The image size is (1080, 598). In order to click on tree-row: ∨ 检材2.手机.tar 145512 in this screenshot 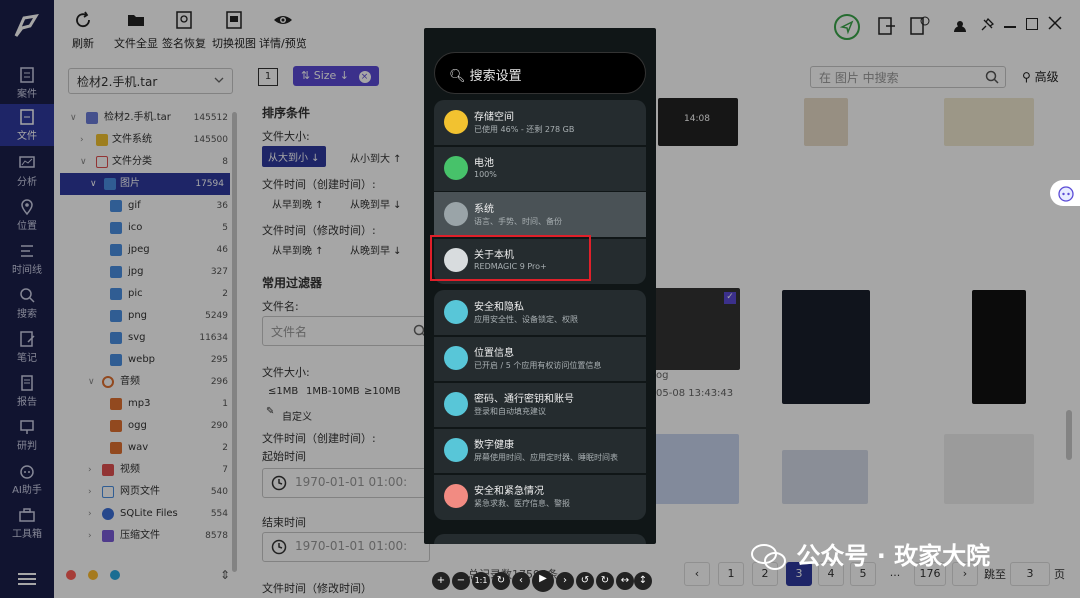, I will do `click(144, 118)`.